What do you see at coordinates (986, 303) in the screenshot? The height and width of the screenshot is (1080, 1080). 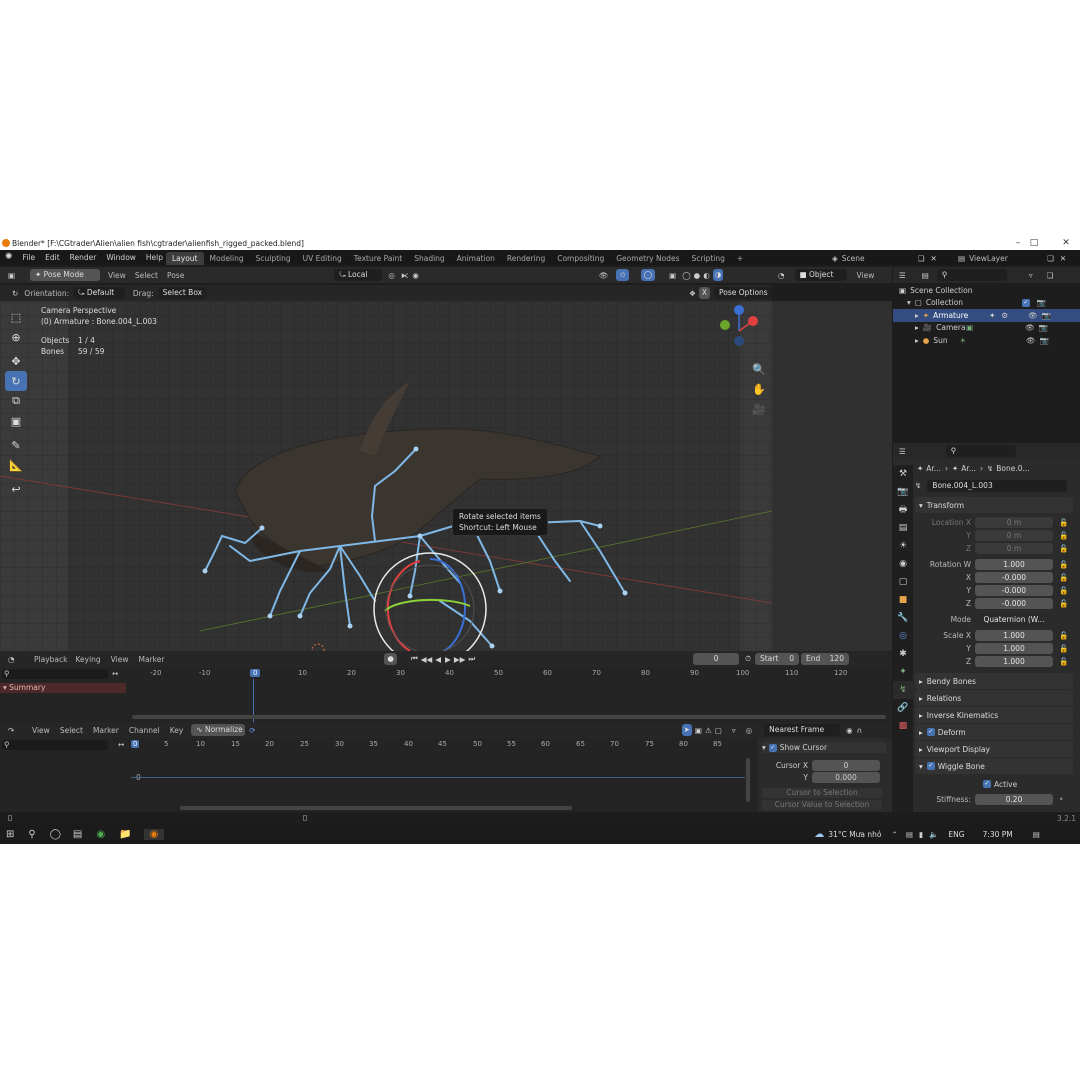 I see `collection-row: ▾ ▢ Collection ✓ 📷` at bounding box center [986, 303].